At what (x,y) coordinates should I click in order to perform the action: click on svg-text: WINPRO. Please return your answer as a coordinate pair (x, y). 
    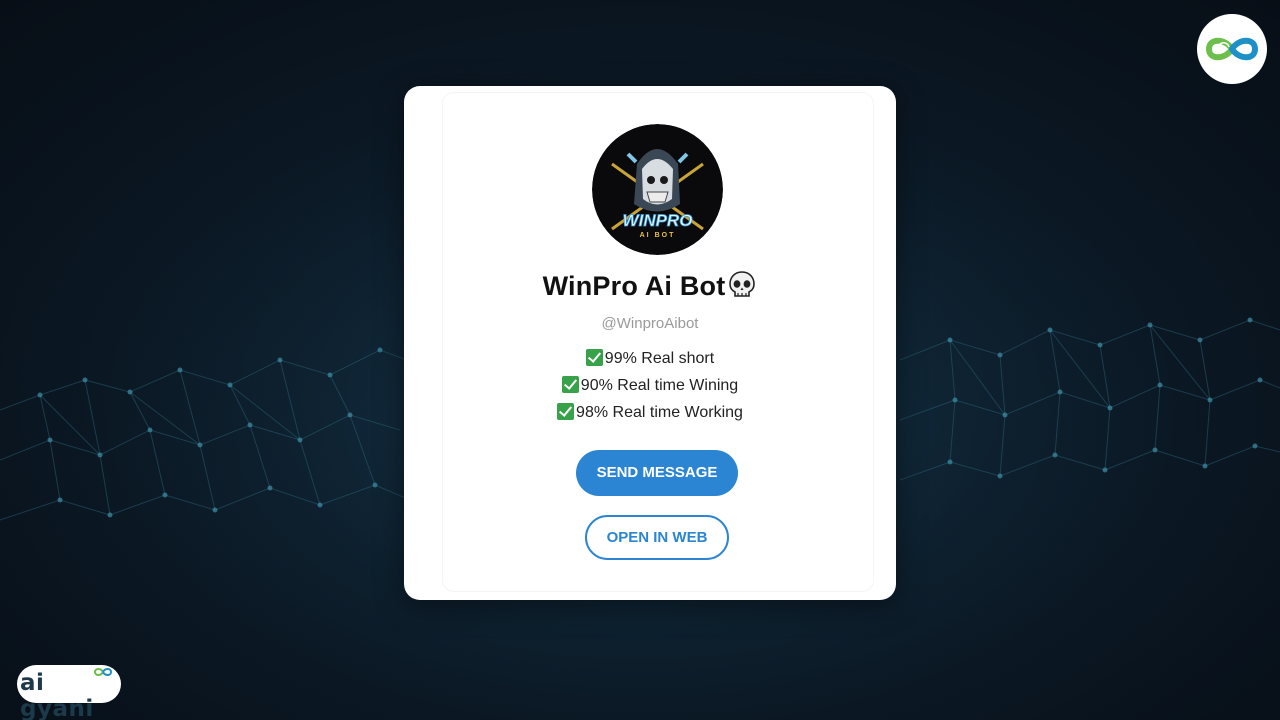
    Looking at the image, I should click on (658, 220).